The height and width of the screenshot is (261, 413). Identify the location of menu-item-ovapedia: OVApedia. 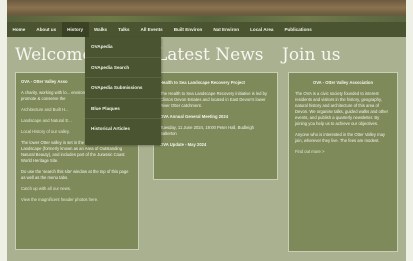
(123, 47).